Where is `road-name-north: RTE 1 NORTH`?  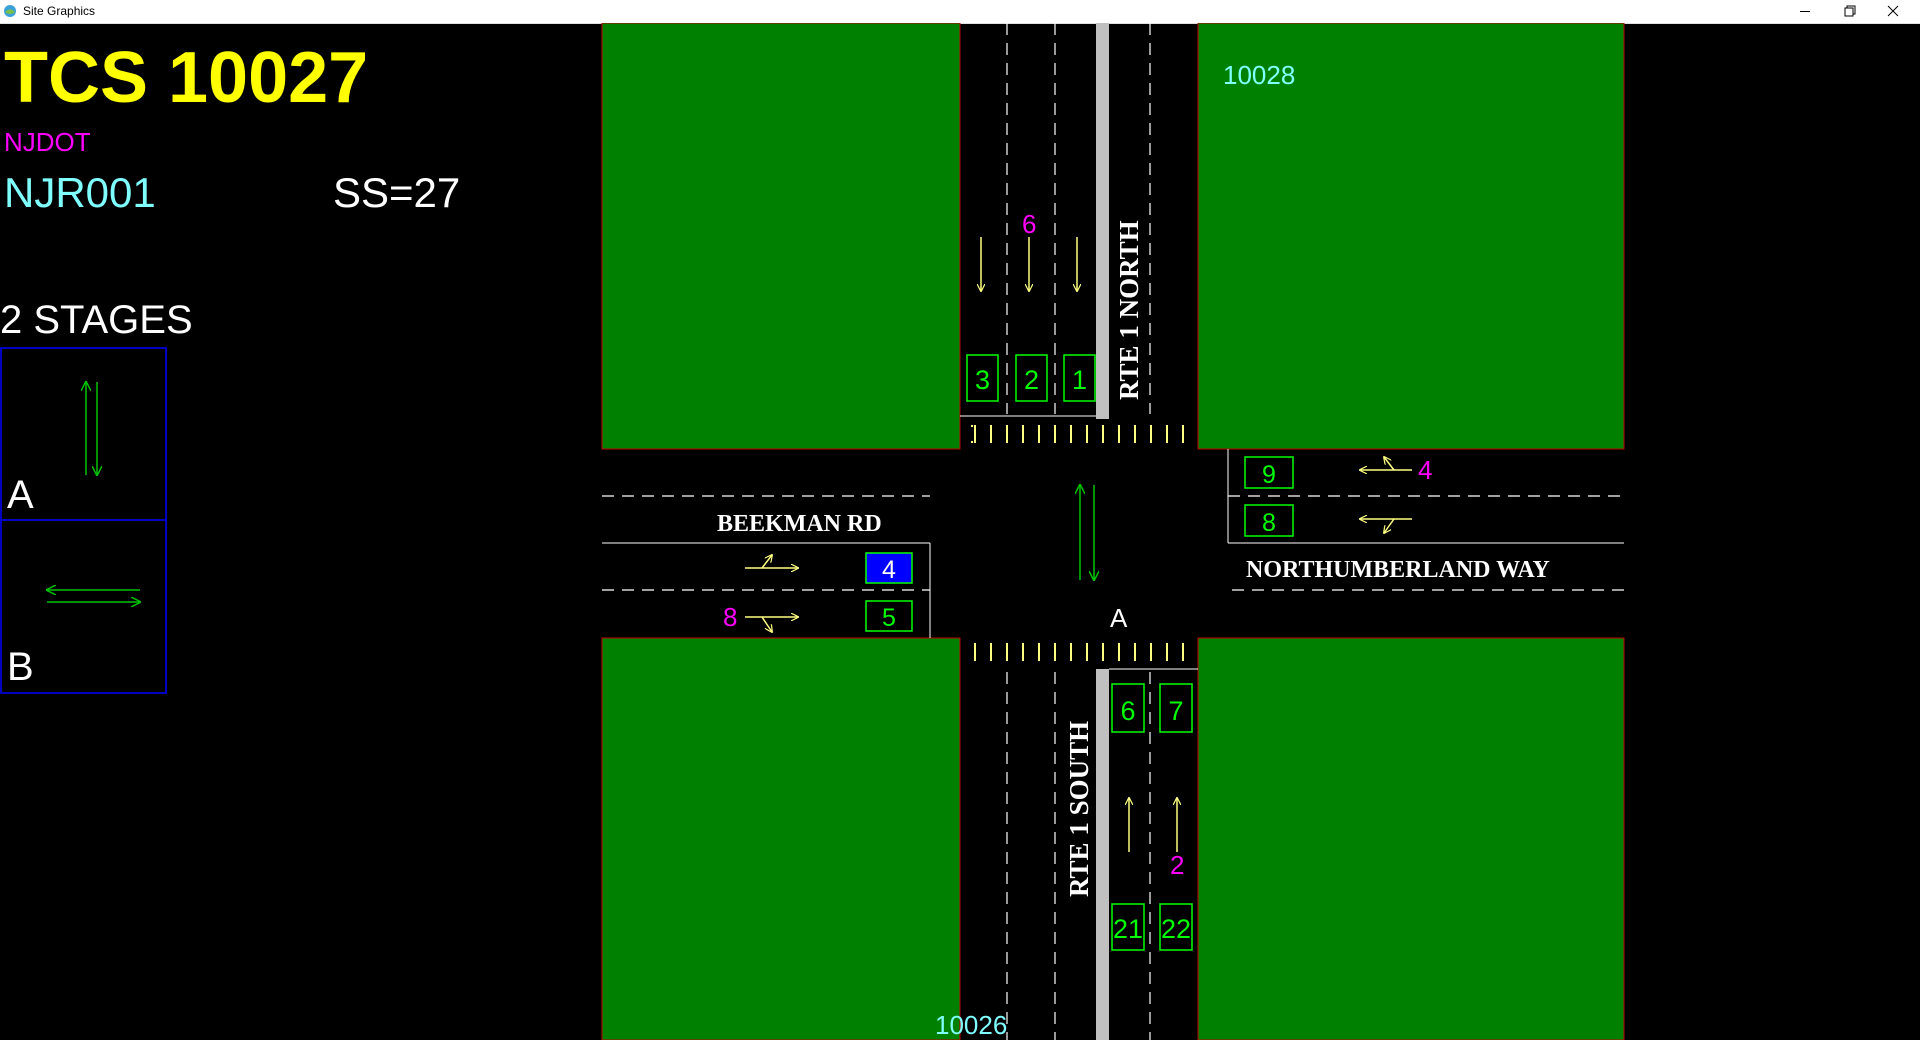 road-name-north: RTE 1 NORTH is located at coordinates (1129, 310).